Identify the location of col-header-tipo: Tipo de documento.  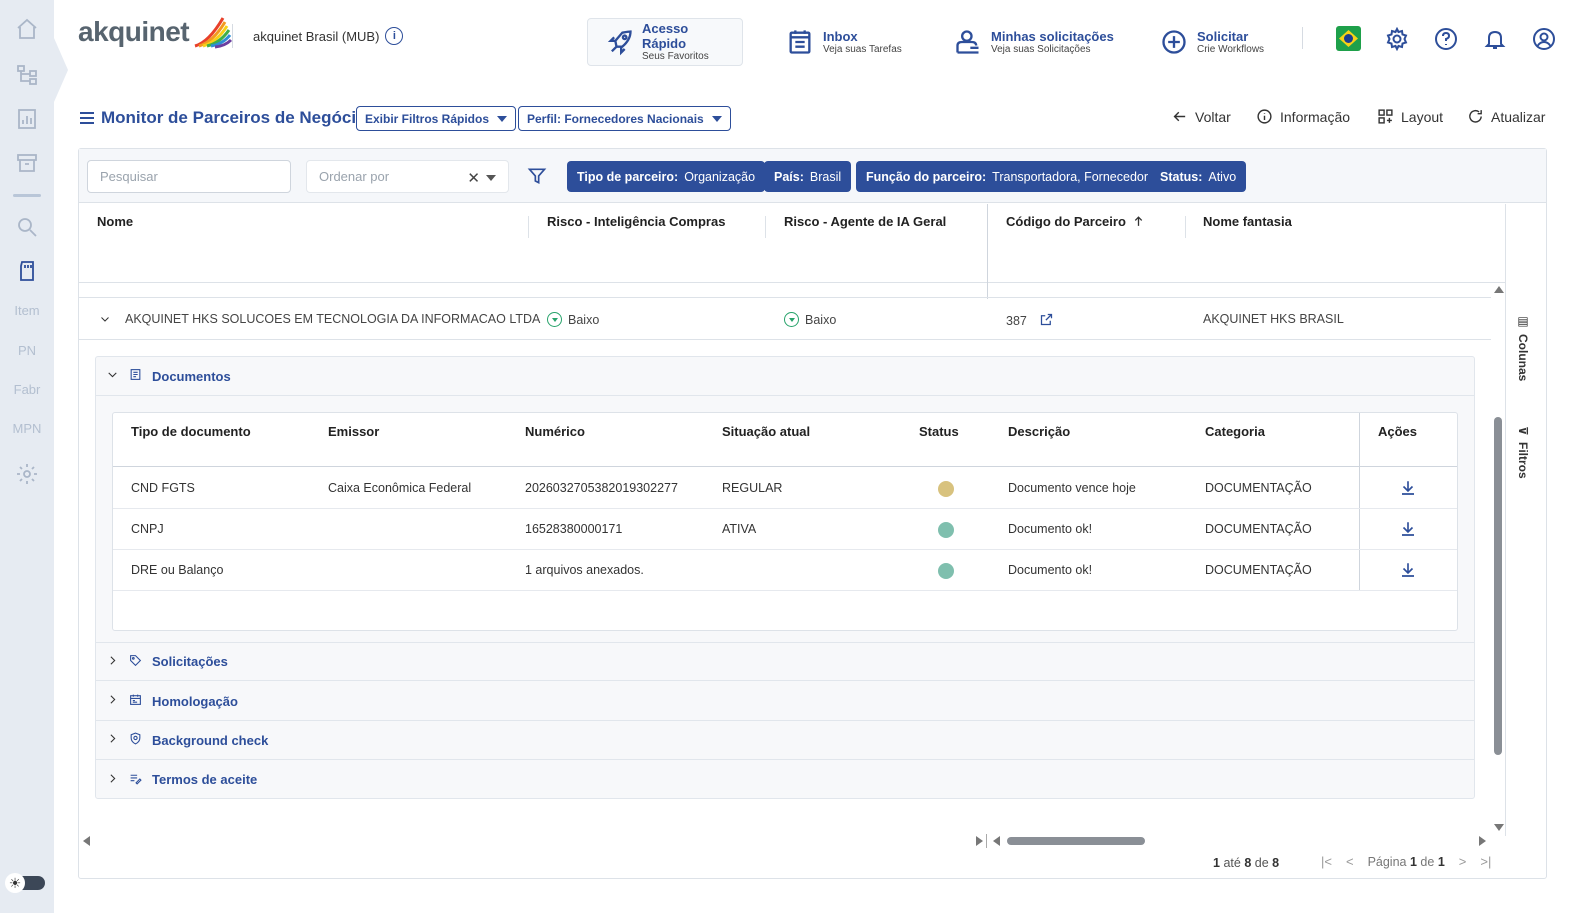
(191, 431).